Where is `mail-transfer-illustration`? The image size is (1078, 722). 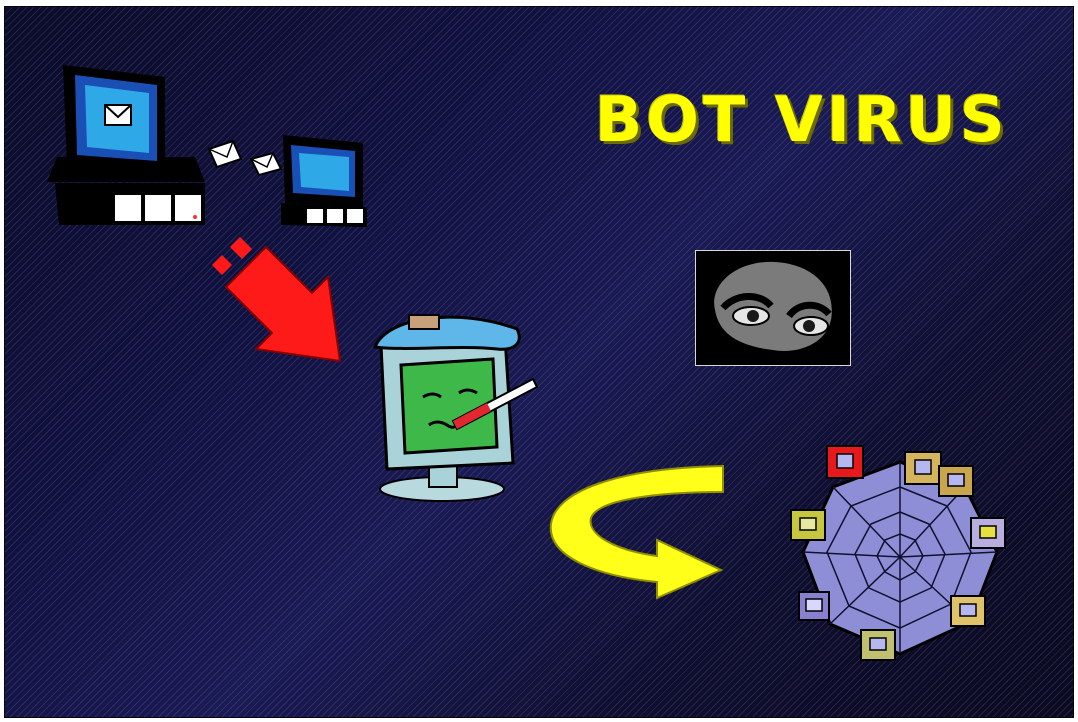 mail-transfer-illustration is located at coordinates (207, 146).